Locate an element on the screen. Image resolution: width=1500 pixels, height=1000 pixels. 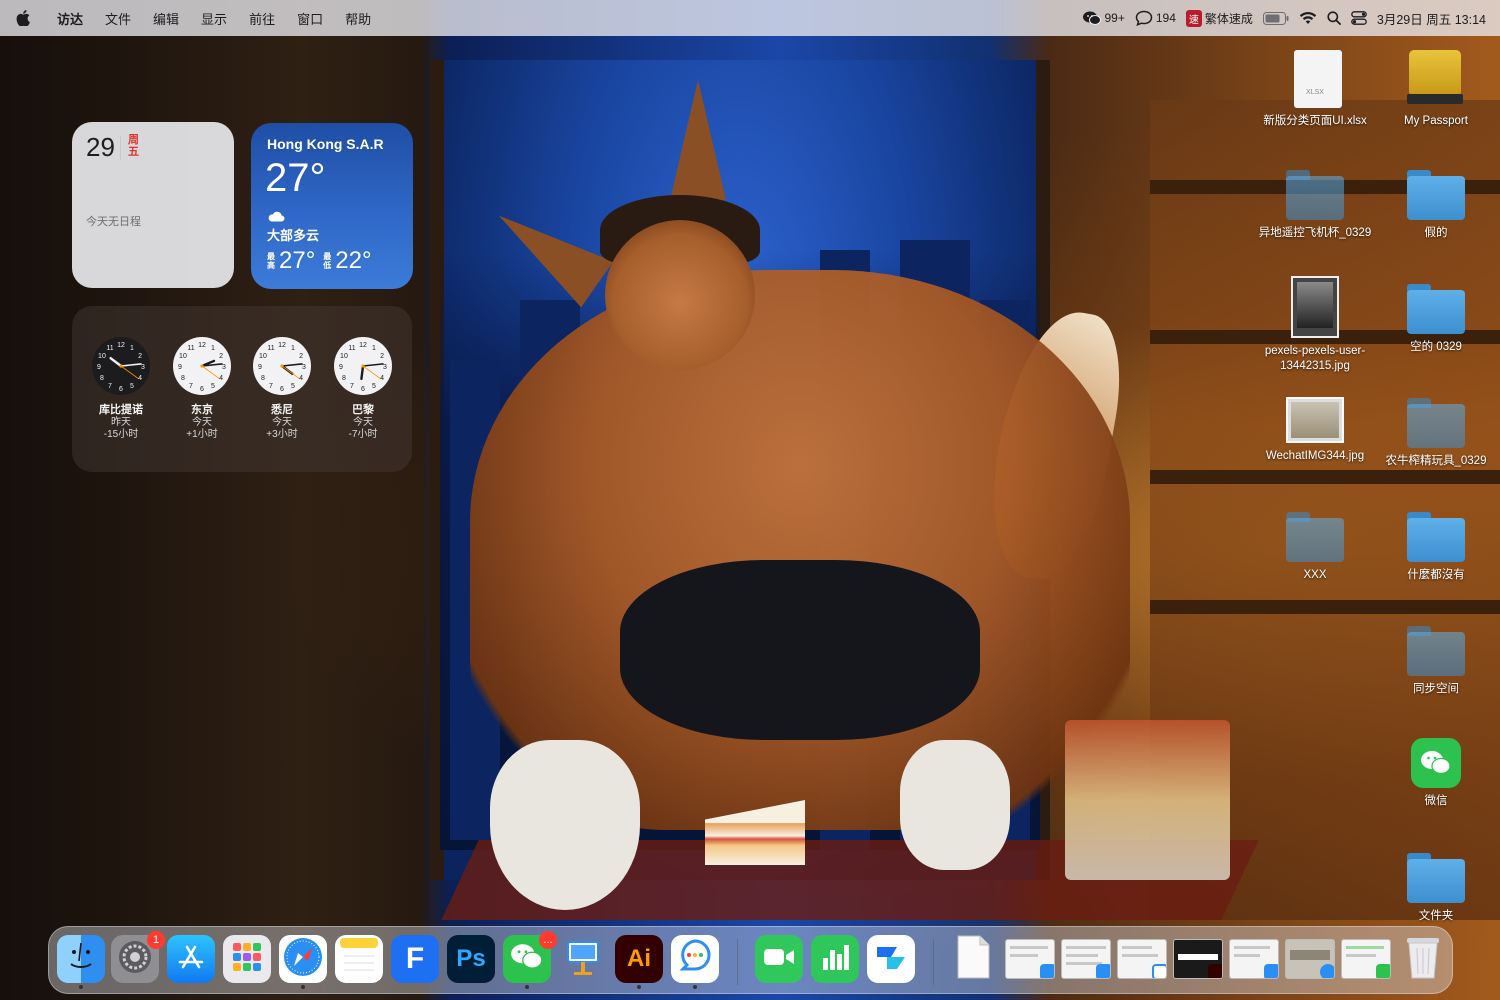
wifi-icon is located at coordinates (1308, 18).